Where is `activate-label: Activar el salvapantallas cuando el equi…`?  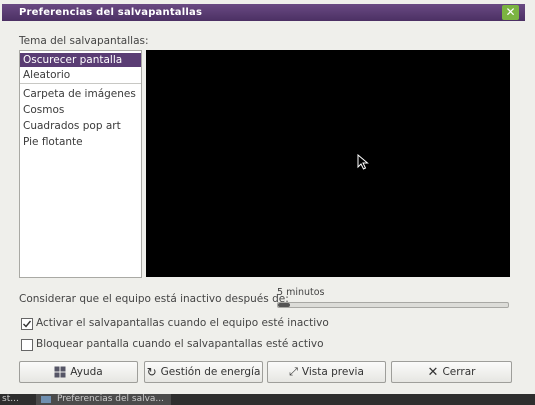 activate-label: Activar el salvapantallas cuando el equi… is located at coordinates (182, 323).